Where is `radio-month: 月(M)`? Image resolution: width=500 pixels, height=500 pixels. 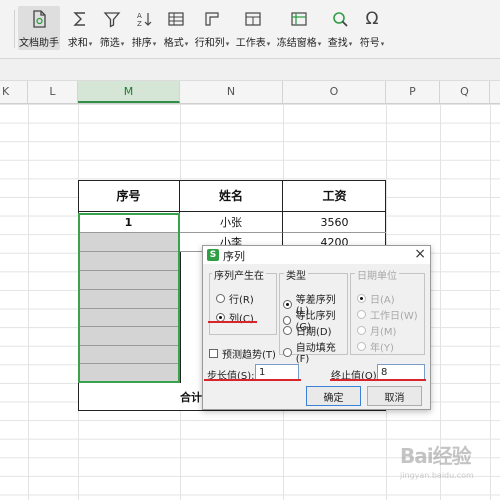 radio-month: 月(M) is located at coordinates (376, 330).